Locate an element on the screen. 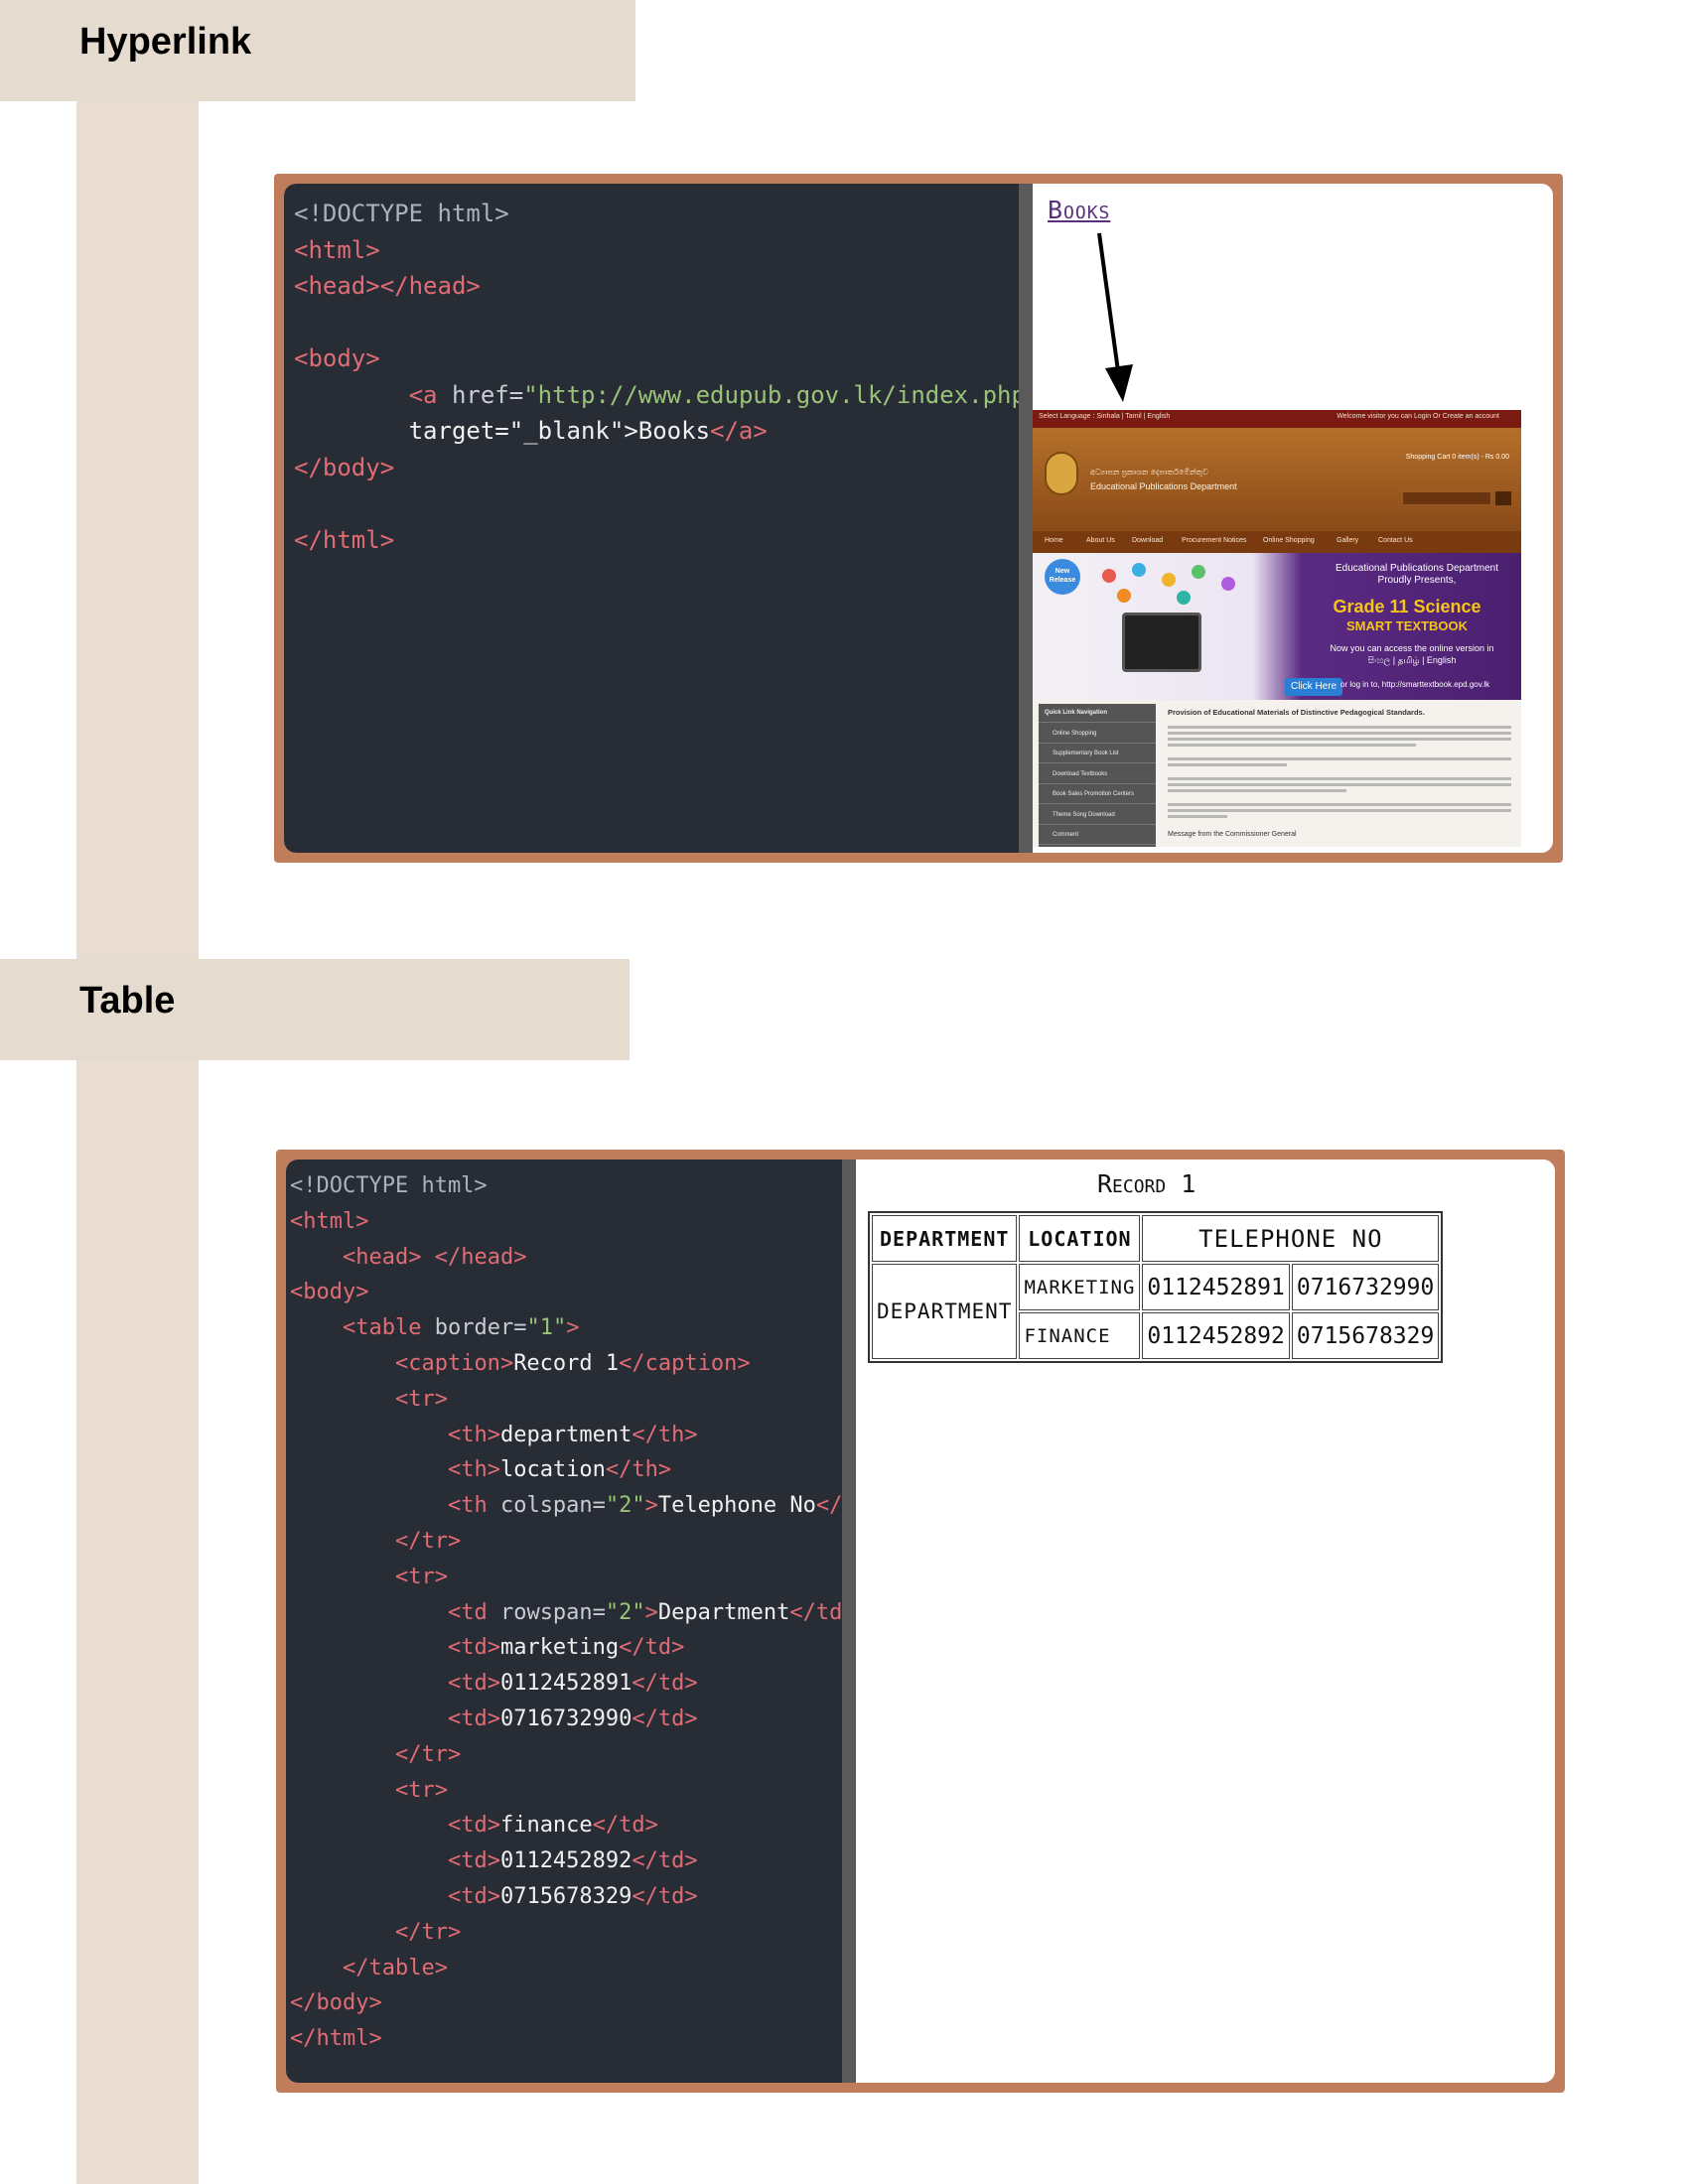 The image size is (1688, 2184). hero-subtitle: SMART TEXTBOOK is located at coordinates (1407, 625).